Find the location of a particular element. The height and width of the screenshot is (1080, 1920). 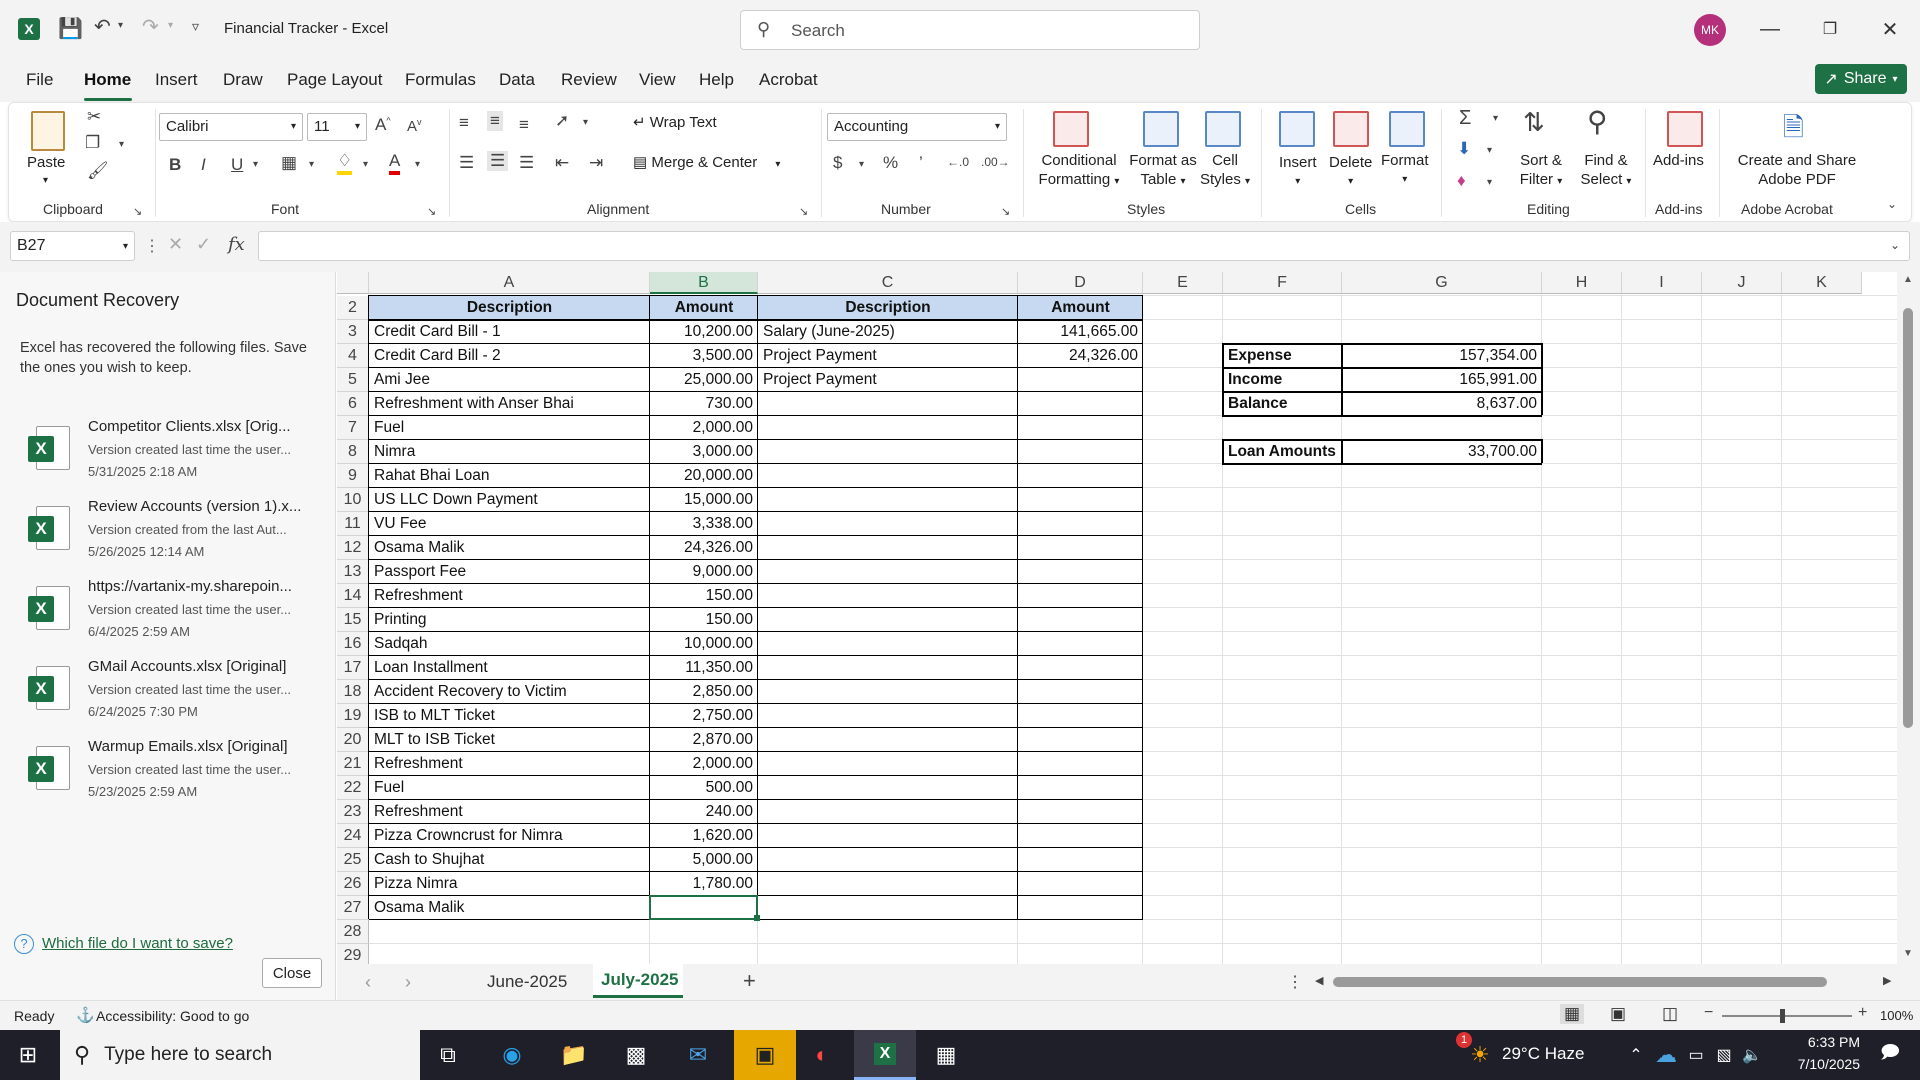

expense-description-cell: Nimra is located at coordinates (509, 452).